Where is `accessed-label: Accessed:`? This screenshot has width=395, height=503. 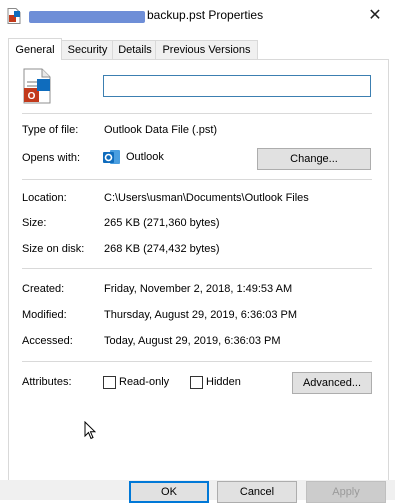
accessed-label: Accessed: is located at coordinates (47, 341).